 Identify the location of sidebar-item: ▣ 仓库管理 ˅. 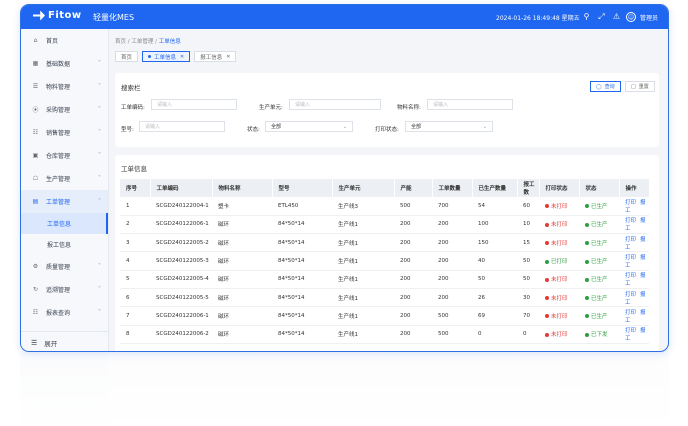
(64, 155).